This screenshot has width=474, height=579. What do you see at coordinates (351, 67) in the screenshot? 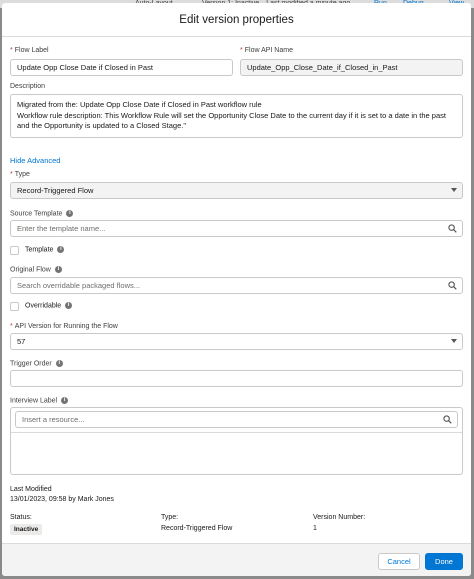
I see `flow-api-name-input: Update_Opp_Close_Date_if_Closed_in_Past` at bounding box center [351, 67].